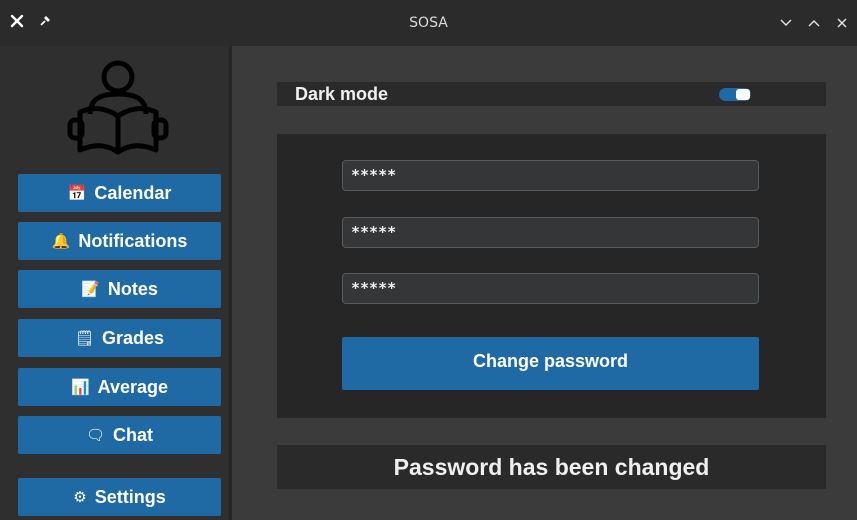 This screenshot has width=857, height=520. Describe the element at coordinates (130, 496) in the screenshot. I see `sidebar-item-label: Settings` at that location.